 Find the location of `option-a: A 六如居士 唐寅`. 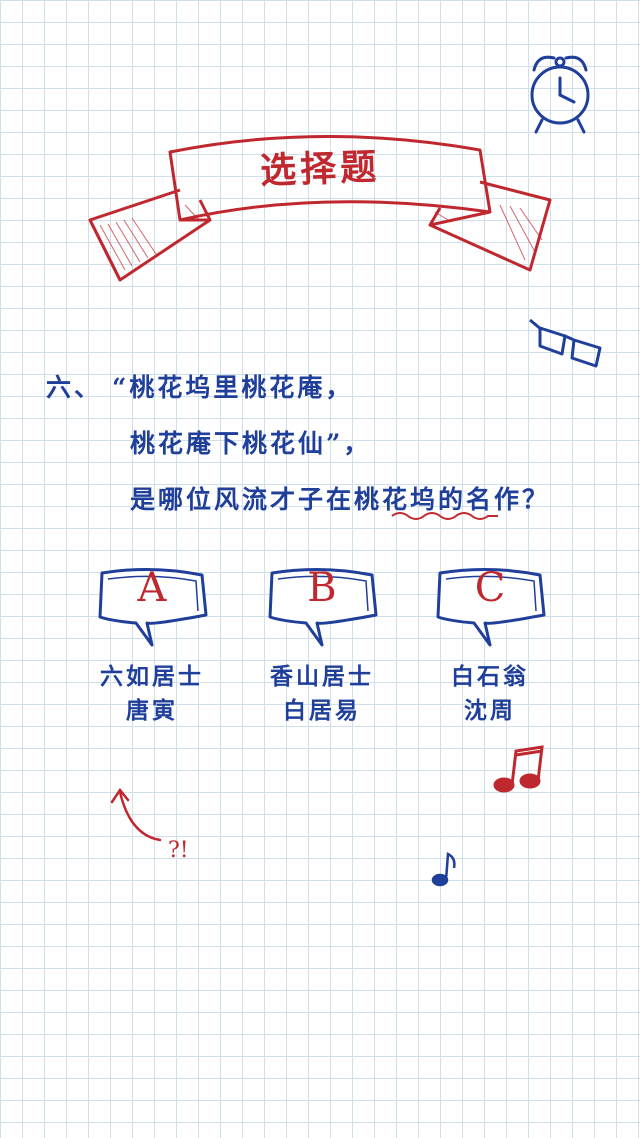

option-a: A 六如居士 唐寅 is located at coordinates (152, 650).